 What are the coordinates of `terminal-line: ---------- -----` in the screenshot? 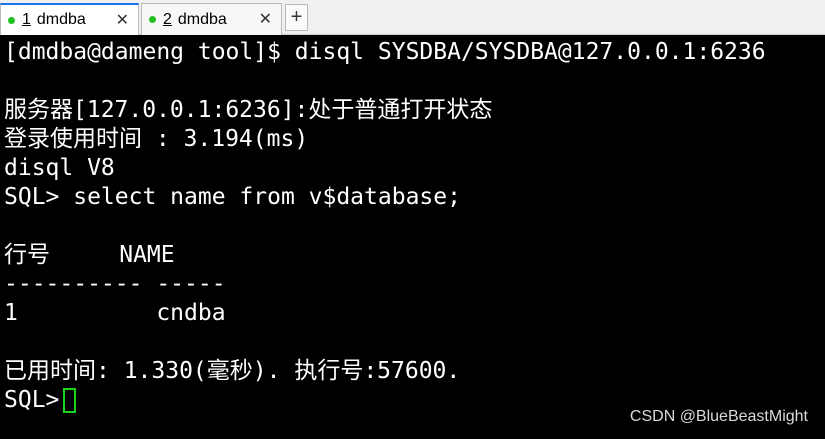 It's located at (115, 284).